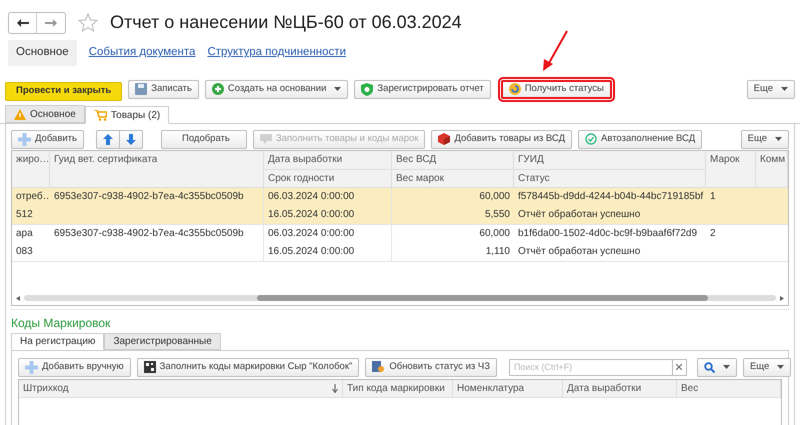  Describe the element at coordinates (490, 389) in the screenshot. I see `column-header: Номенклатура` at that location.